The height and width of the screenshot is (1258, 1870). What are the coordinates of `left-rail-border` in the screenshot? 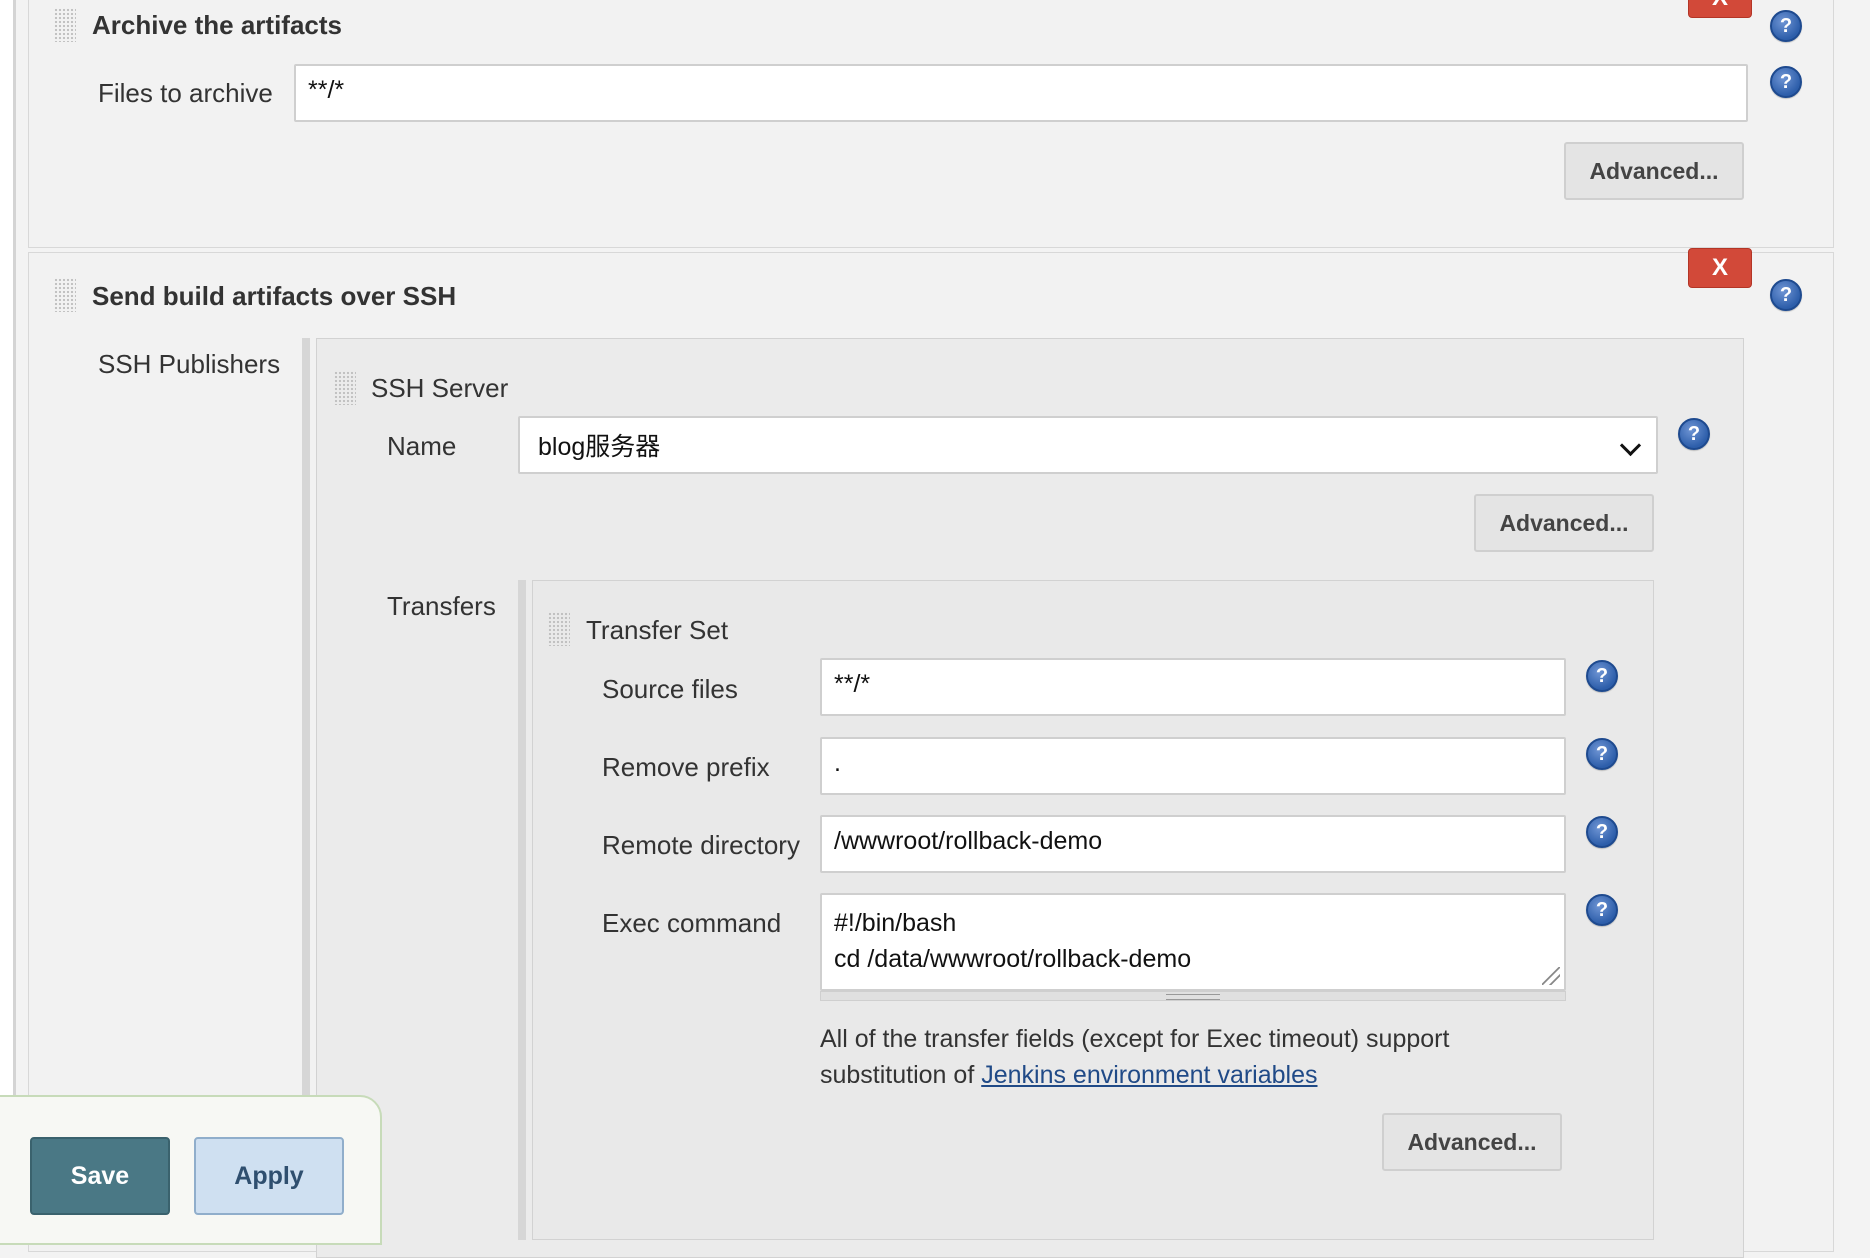 It's located at (14, 607).